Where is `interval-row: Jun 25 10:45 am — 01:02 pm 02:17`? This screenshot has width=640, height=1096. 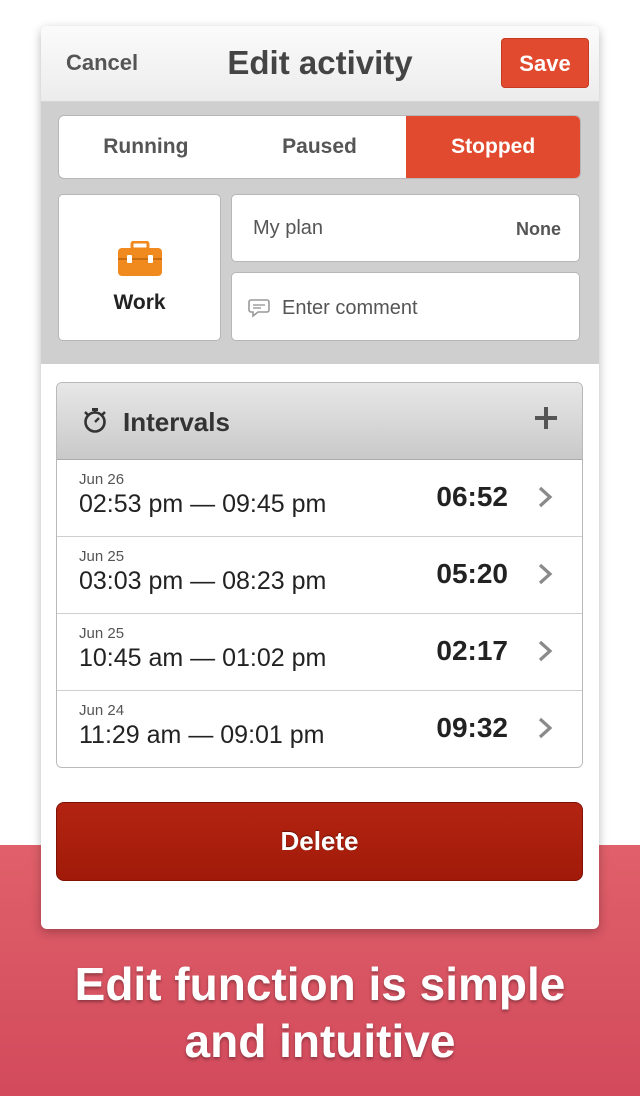 interval-row: Jun 25 10:45 am — 01:02 pm 02:17 is located at coordinates (319, 652).